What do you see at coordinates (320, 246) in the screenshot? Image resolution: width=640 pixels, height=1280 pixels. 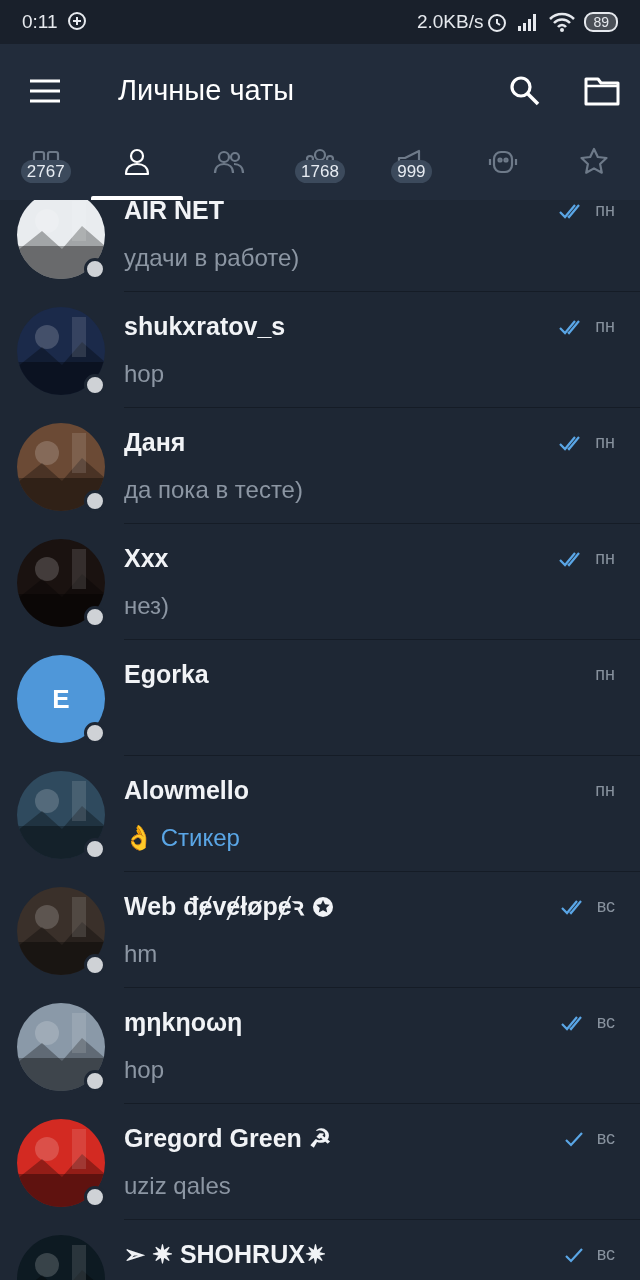 I see `chat-row: AIR NET пн удачи в работе)` at bounding box center [320, 246].